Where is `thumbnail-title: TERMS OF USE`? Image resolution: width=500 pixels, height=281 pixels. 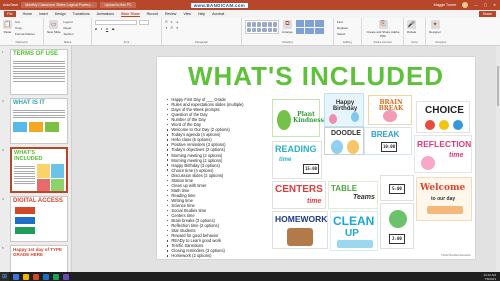
thumbnail-title: TERMS OF USE is located at coordinates (36, 54).